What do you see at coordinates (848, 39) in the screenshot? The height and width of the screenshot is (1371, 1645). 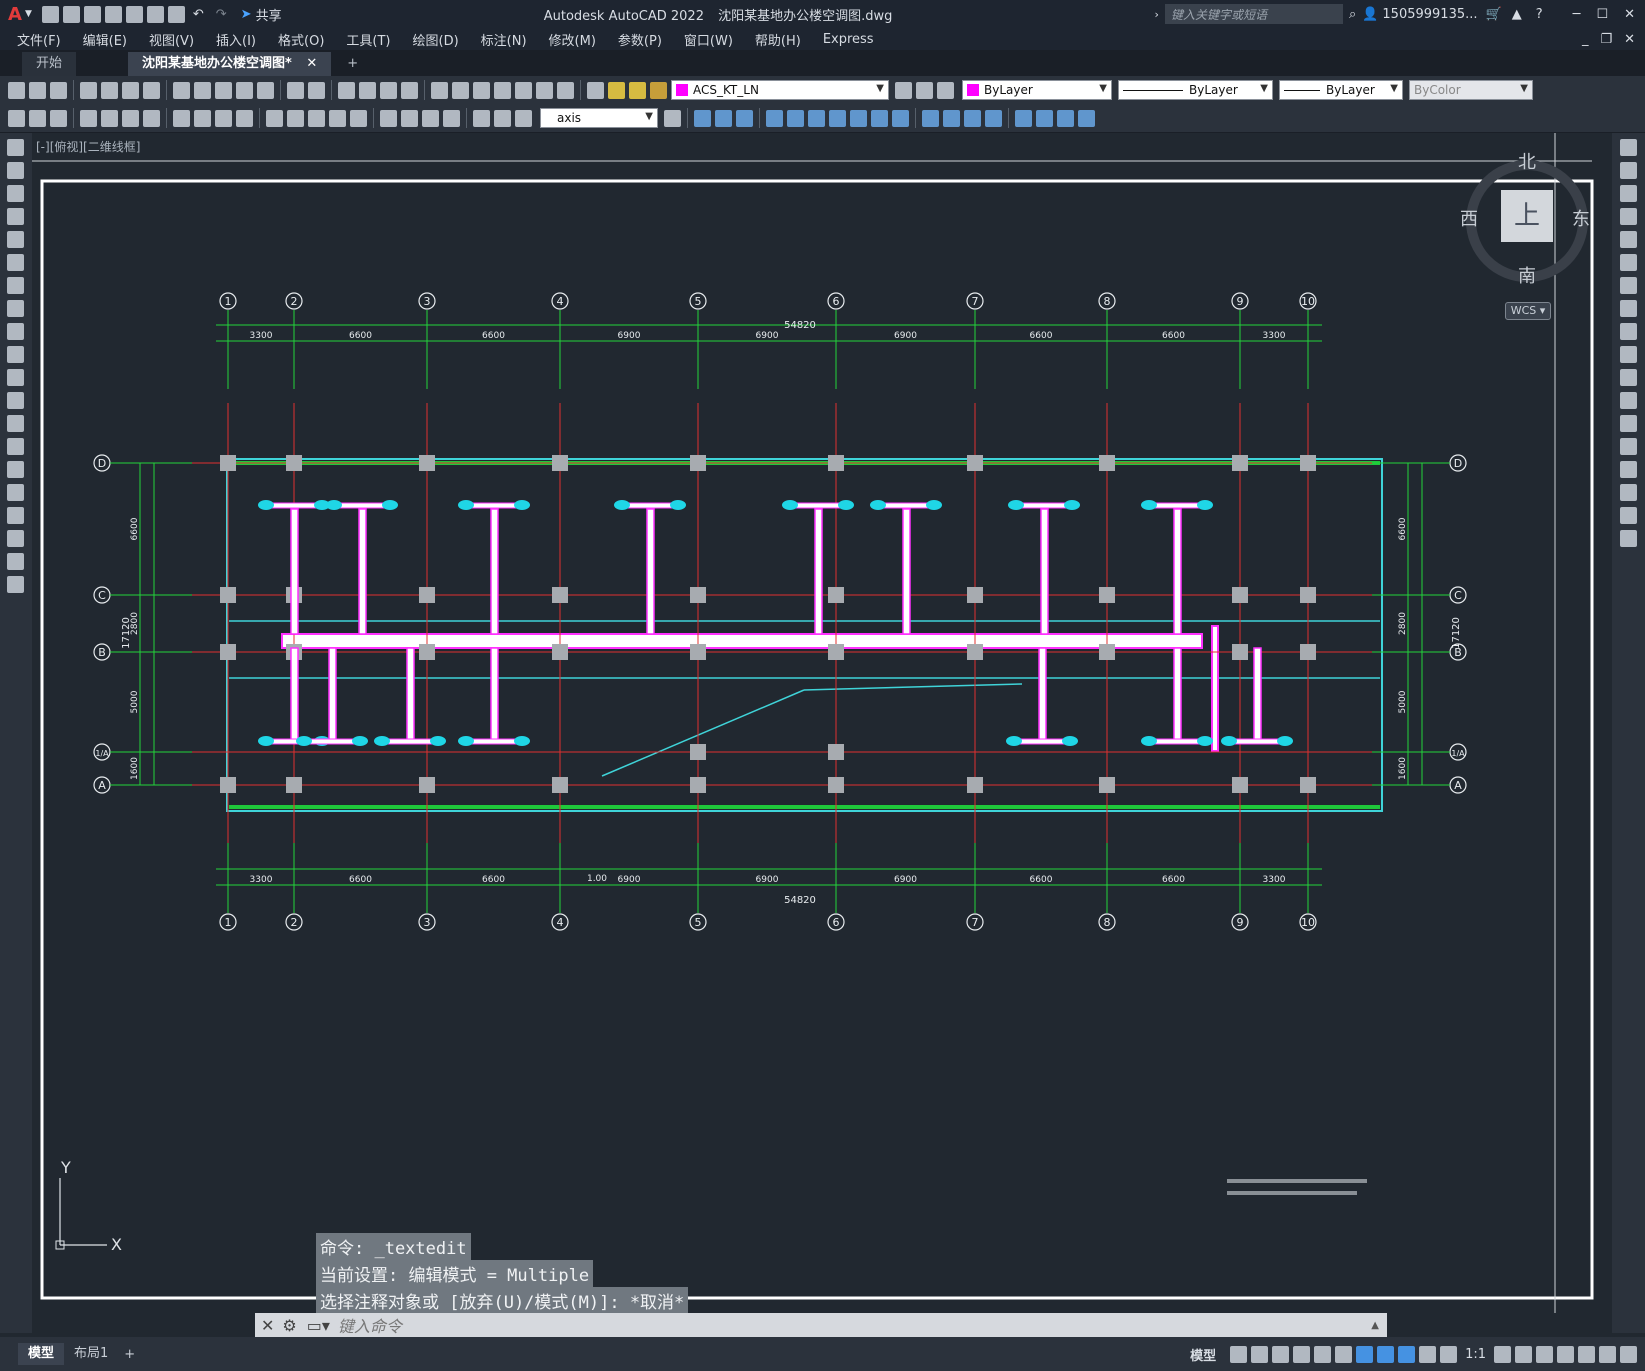 I see `menu-express: Express` at bounding box center [848, 39].